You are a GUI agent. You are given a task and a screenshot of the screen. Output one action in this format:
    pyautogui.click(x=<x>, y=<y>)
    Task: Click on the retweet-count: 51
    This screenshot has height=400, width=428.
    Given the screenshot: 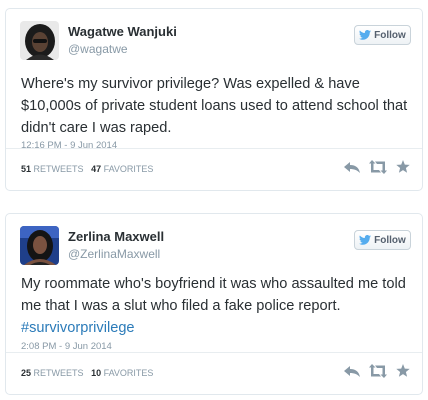 What is the action you would take?
    pyautogui.click(x=26, y=169)
    